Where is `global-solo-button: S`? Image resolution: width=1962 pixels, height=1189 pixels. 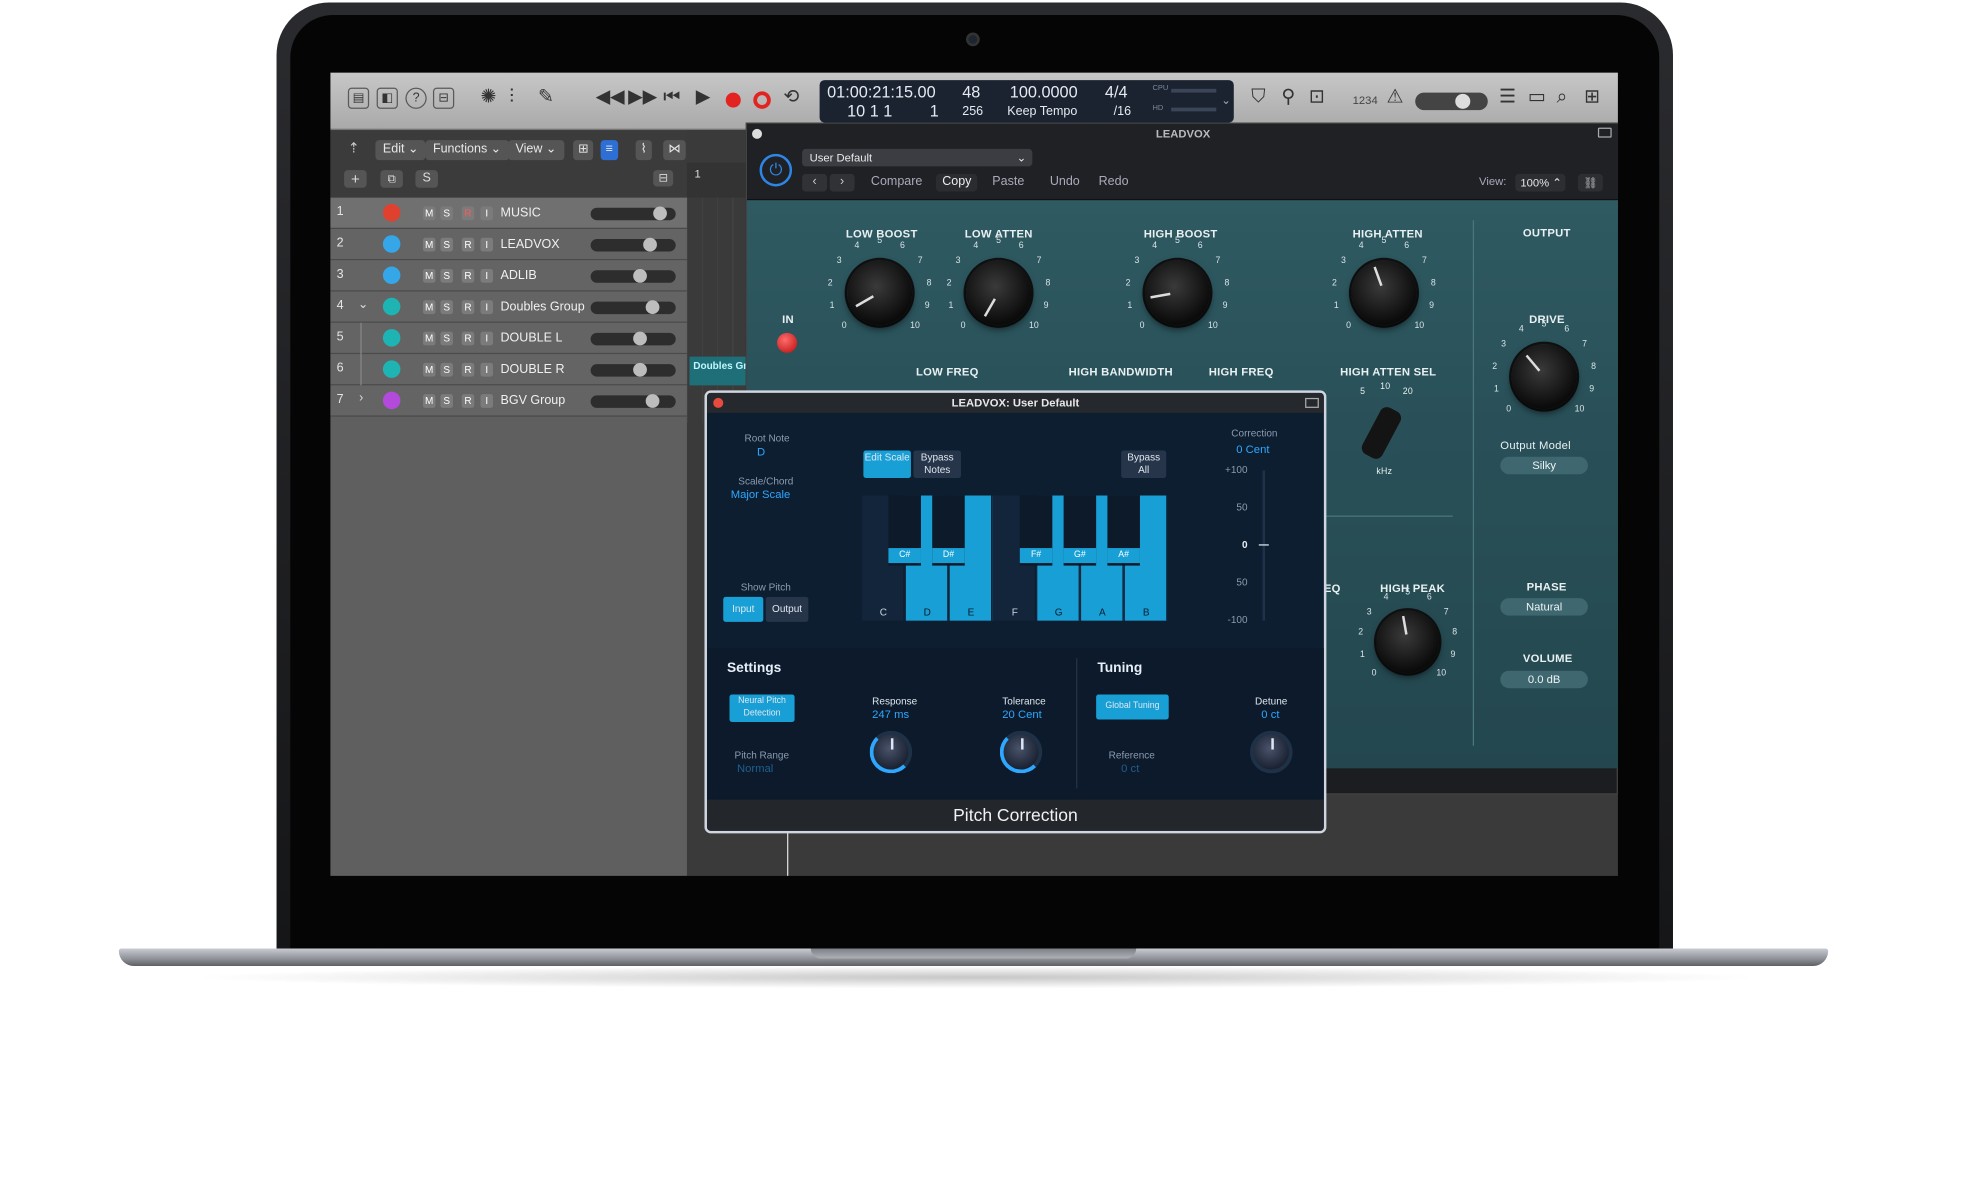 global-solo-button: S is located at coordinates (426, 179).